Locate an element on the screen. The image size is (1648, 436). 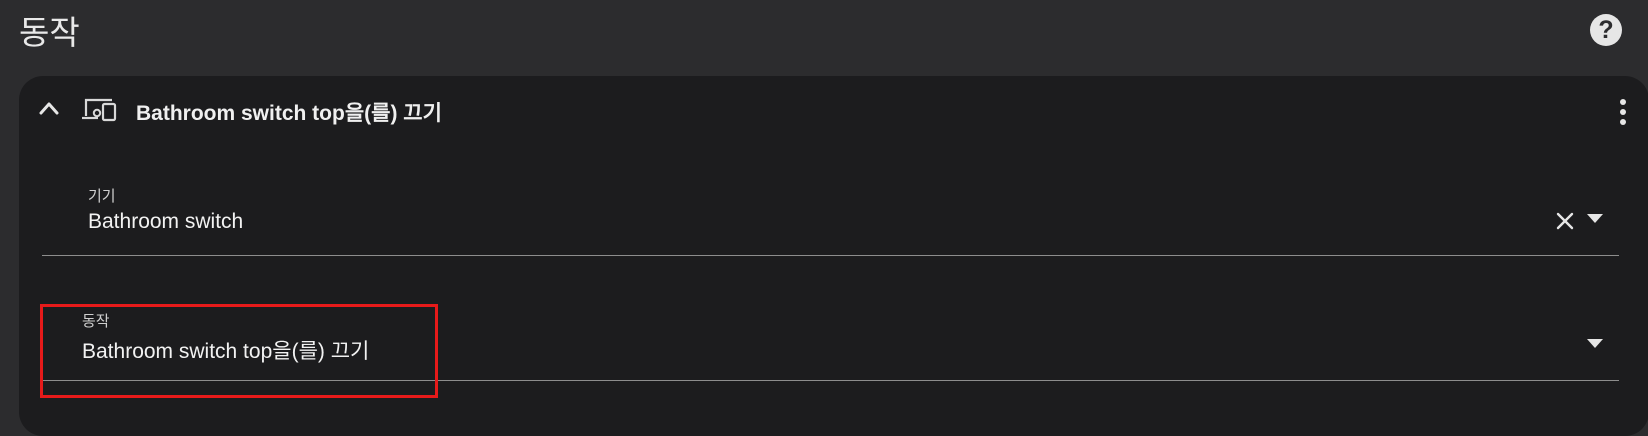
more-vertical-icon is located at coordinates (1623, 112).